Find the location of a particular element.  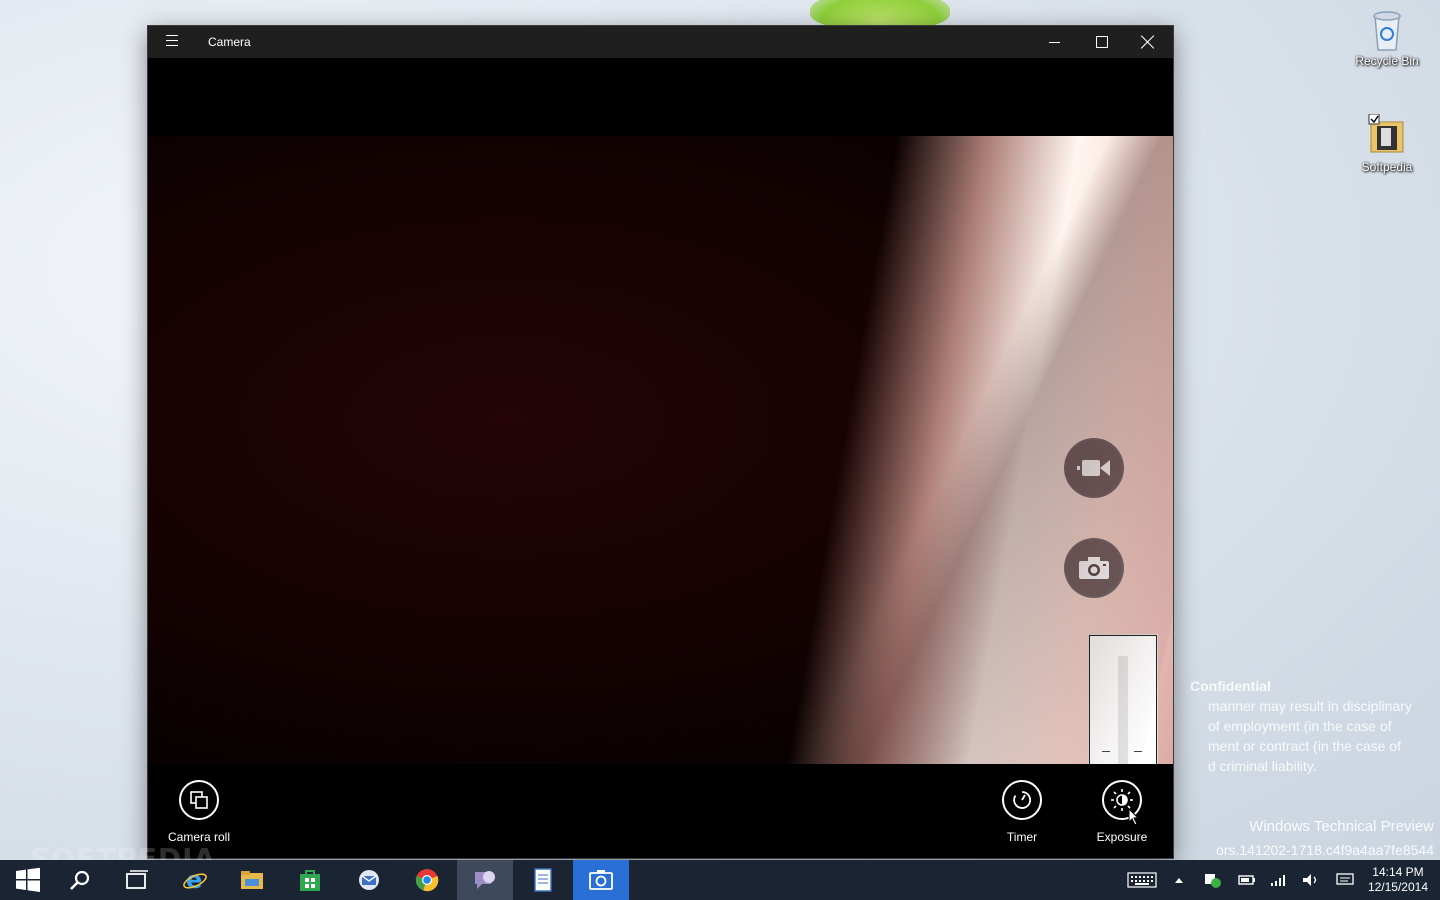

maximize-icon is located at coordinates (1102, 42).